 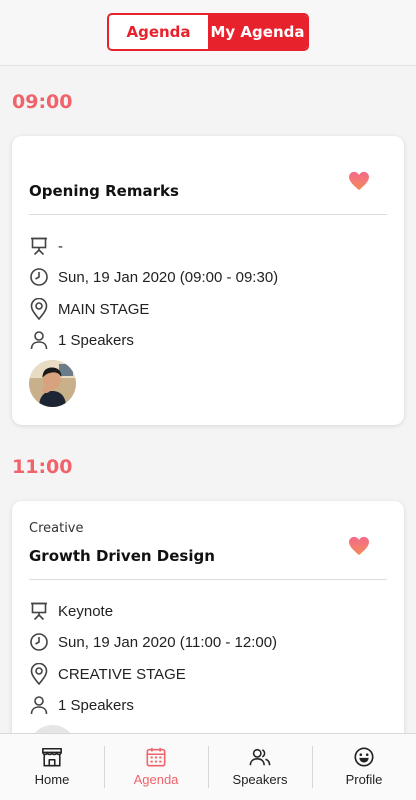 What do you see at coordinates (168, 277) in the screenshot?
I see `session-datetime: Sun, 19 Jan 2020 (09:00 - 09:30)` at bounding box center [168, 277].